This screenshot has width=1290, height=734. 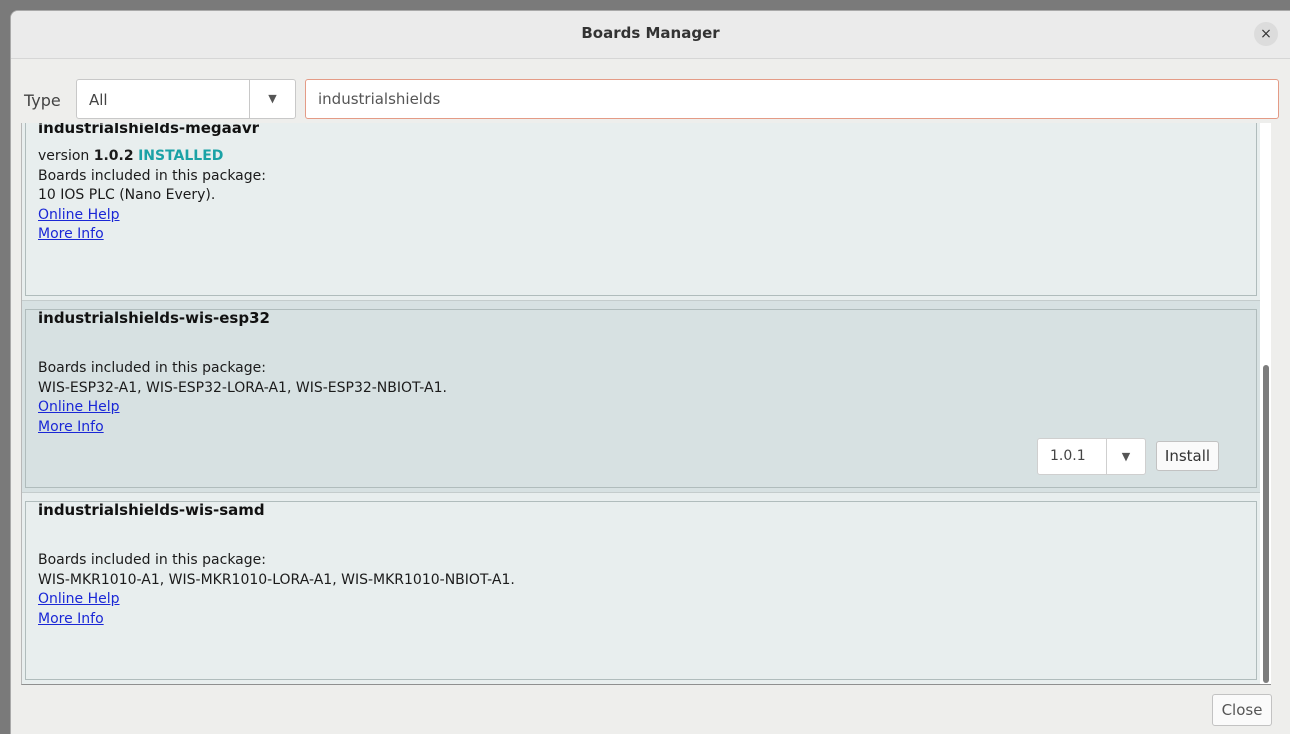 I want to click on search-input, so click(x=792, y=99).